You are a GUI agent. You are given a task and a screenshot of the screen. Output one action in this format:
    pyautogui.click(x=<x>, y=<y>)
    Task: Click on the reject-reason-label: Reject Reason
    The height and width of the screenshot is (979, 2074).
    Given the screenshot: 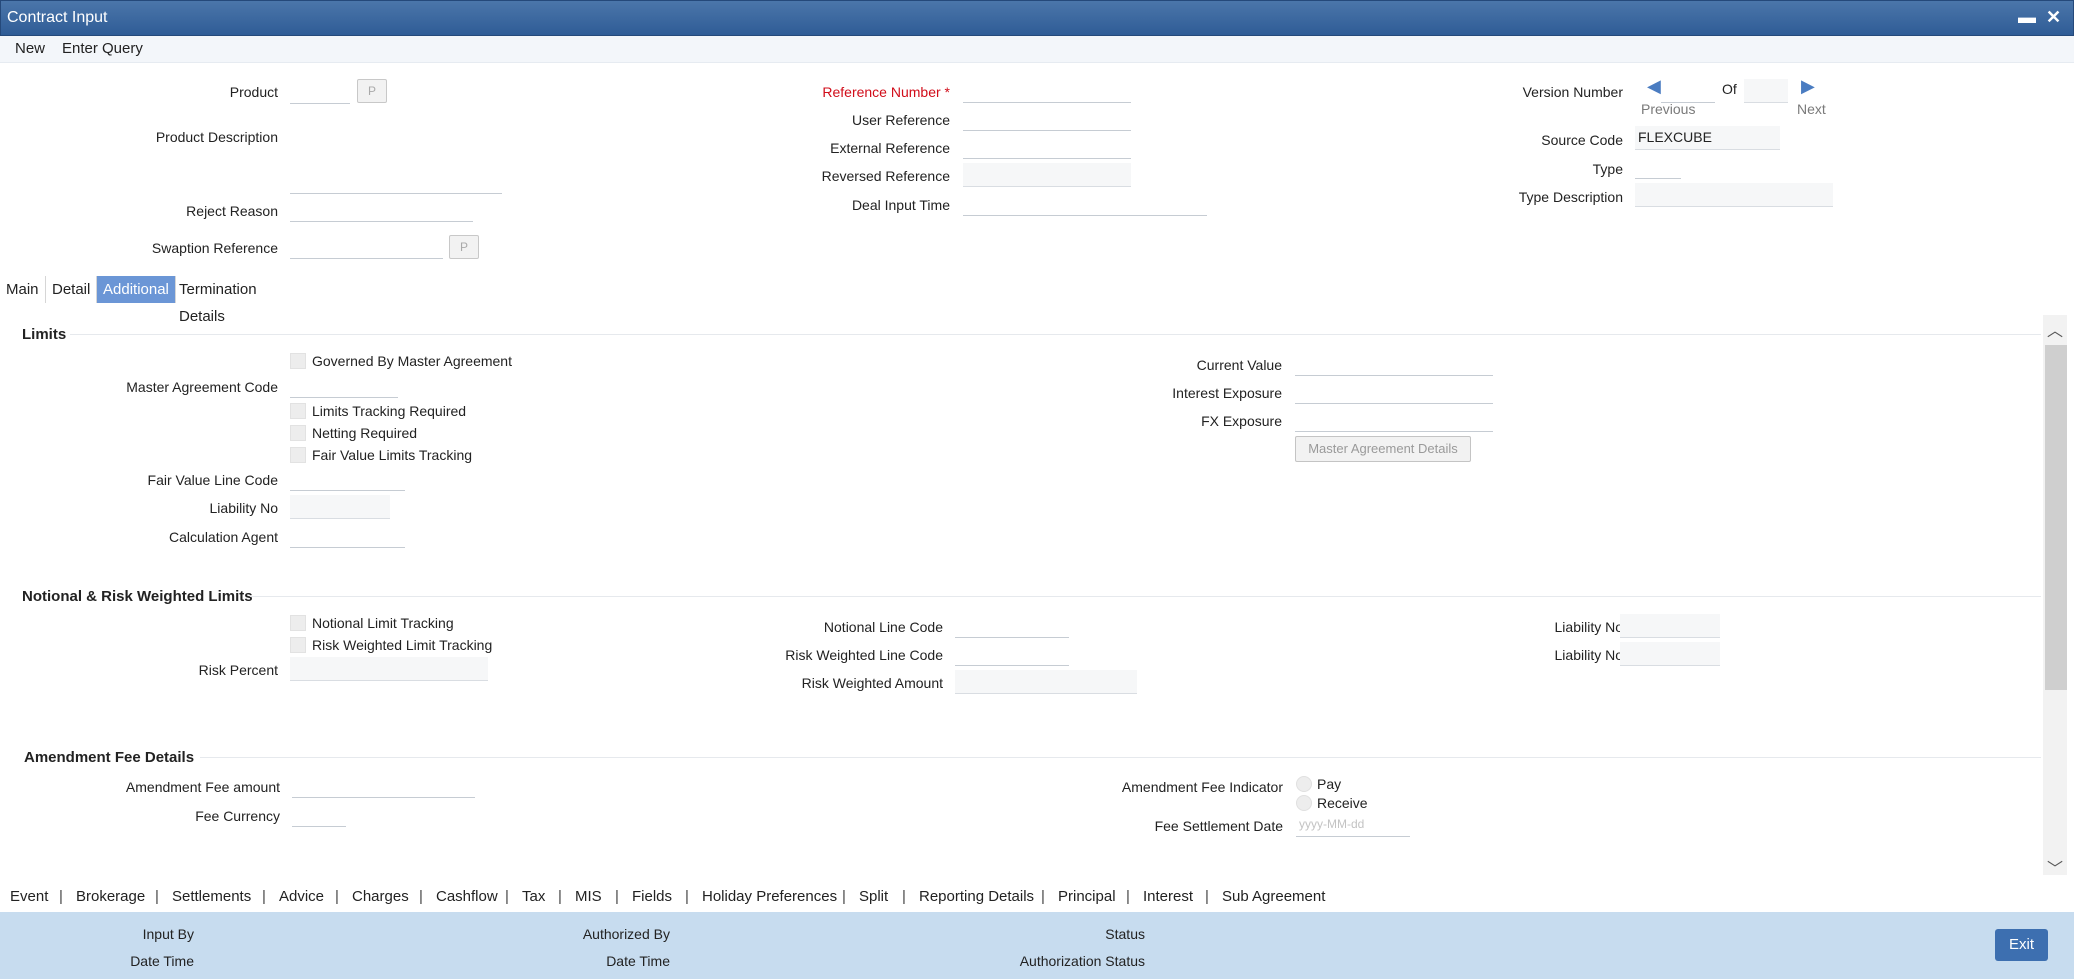 What is the action you would take?
    pyautogui.click(x=232, y=211)
    